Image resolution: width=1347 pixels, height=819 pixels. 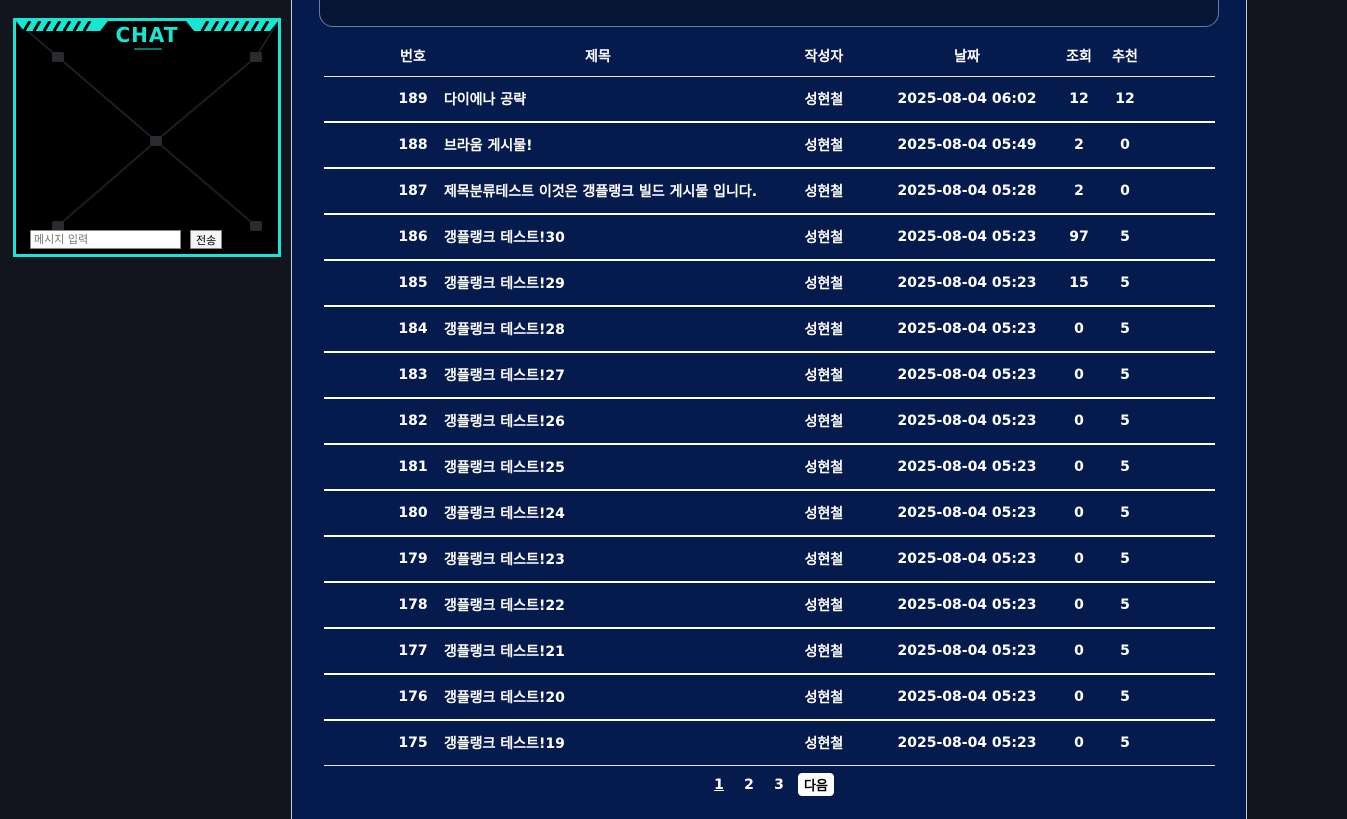 I want to click on table-row: 189 다이에나 공략 성현철 2025-08-04 06:02 12 12, so click(x=769, y=100).